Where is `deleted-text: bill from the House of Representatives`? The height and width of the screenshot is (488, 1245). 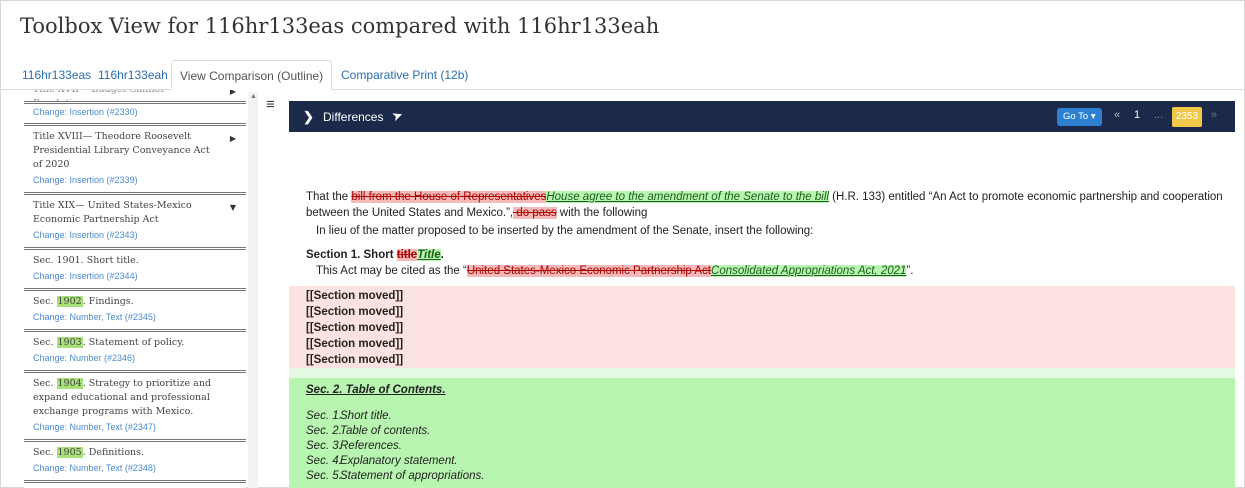
deleted-text: bill from the House of Representatives is located at coordinates (449, 197).